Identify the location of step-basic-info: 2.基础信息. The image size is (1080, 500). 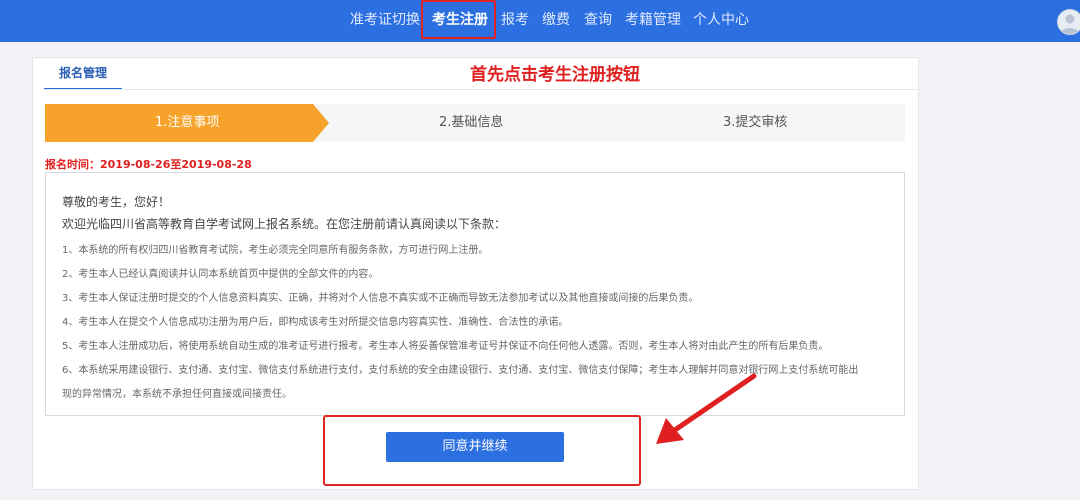
(471, 122).